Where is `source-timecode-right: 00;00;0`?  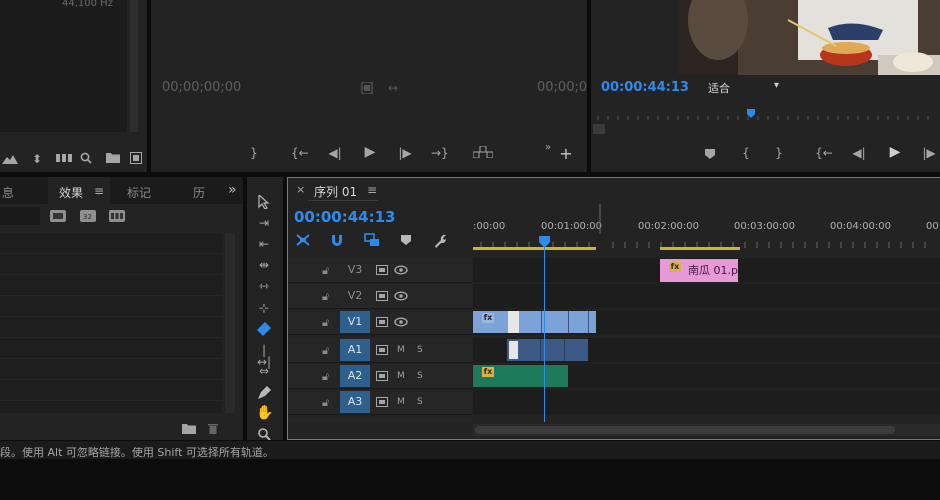 source-timecode-right: 00;00;0 is located at coordinates (562, 87).